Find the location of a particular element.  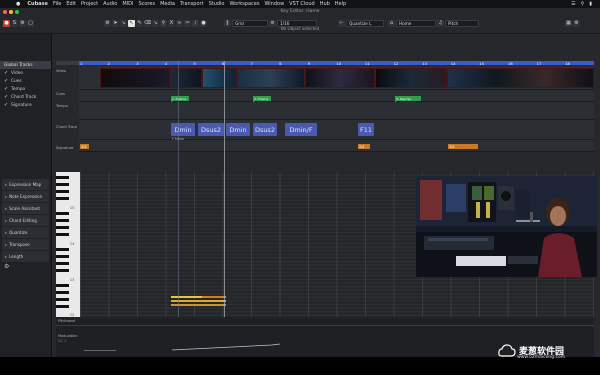

inspector-section: ▸ Note Expression is located at coordinates (25, 196).